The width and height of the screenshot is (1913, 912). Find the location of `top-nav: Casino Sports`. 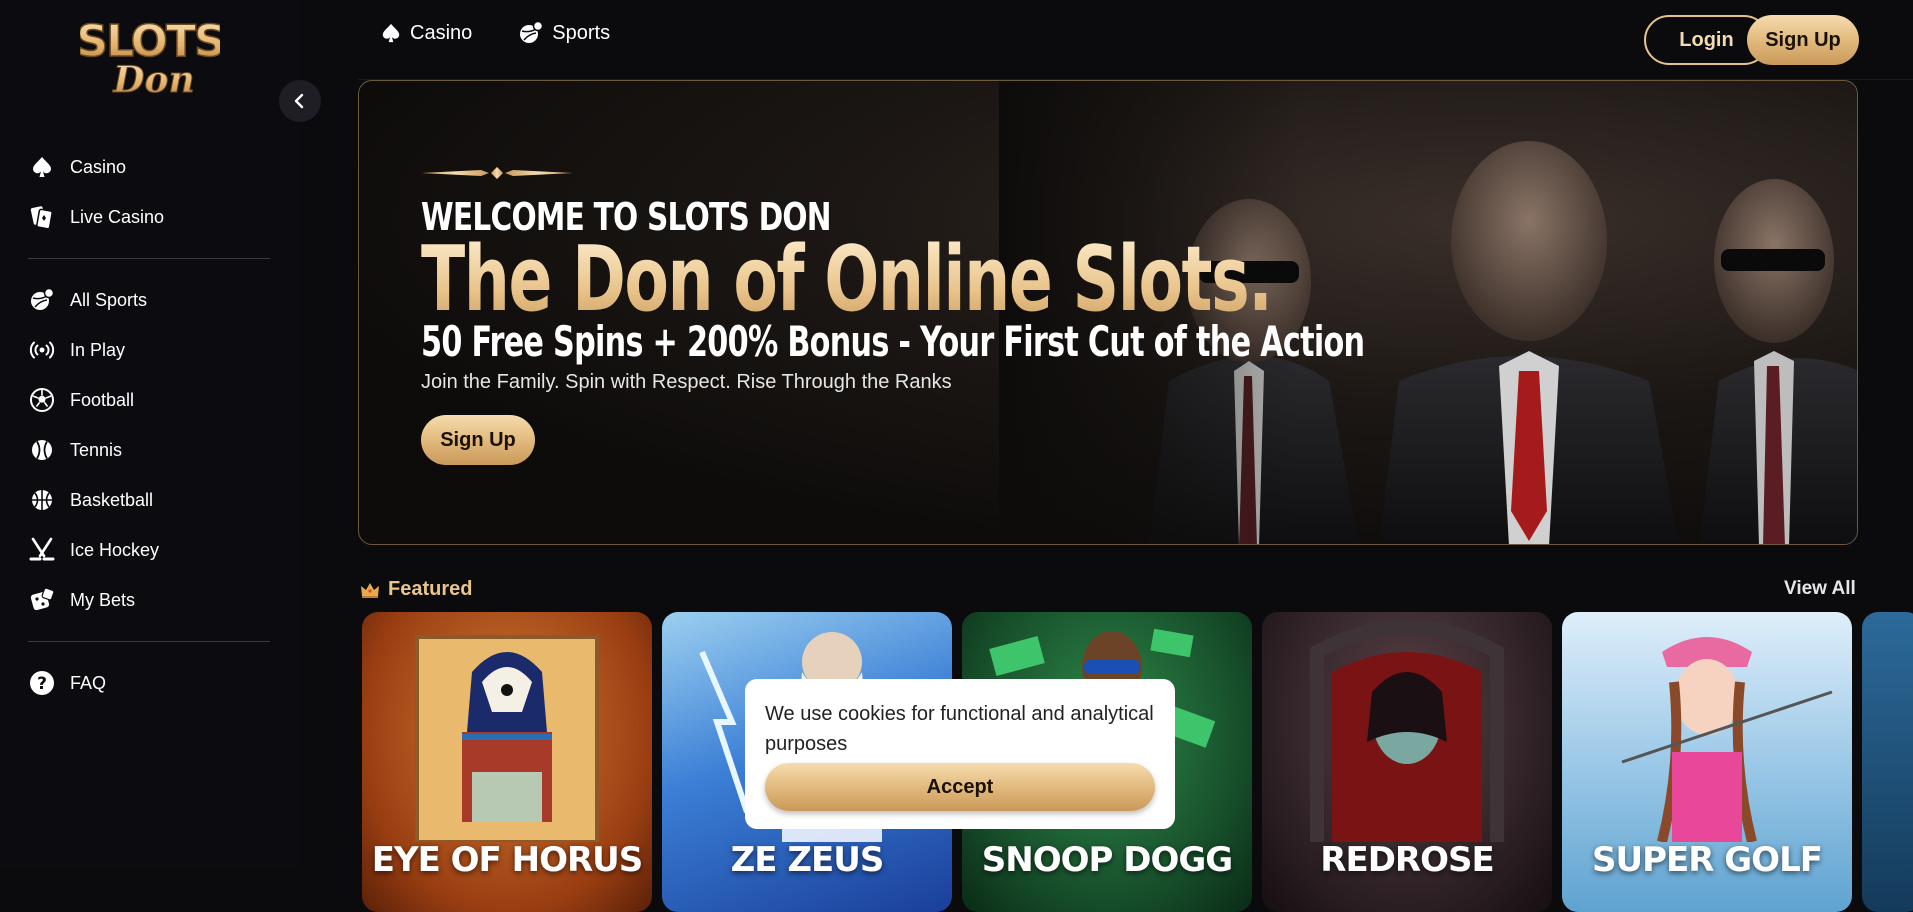

top-nav: Casino Sports is located at coordinates (495, 33).